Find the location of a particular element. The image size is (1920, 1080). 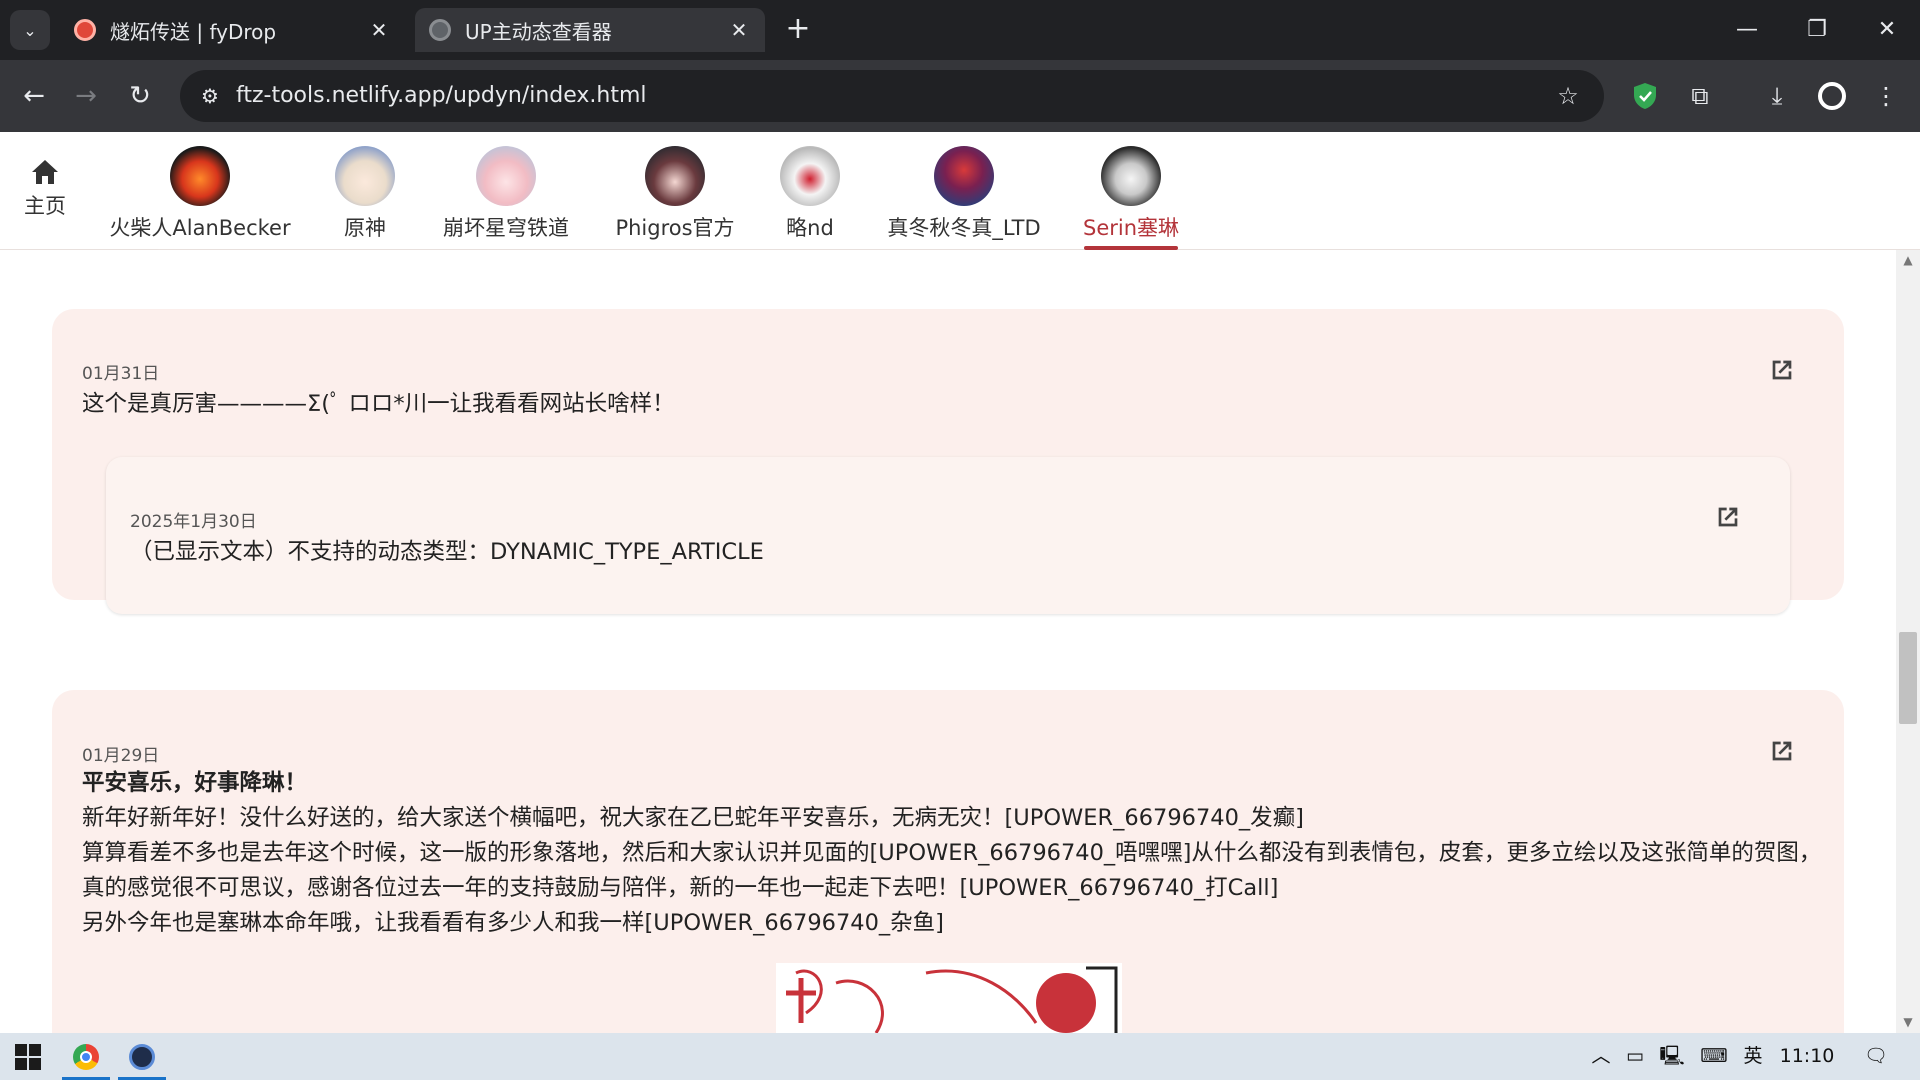

browser-tab-strip: ⌄ 燧炻传送 | fyDrop ✕ UP主动态查看器 ✕ + — ❐ ✕ is located at coordinates (960, 30).